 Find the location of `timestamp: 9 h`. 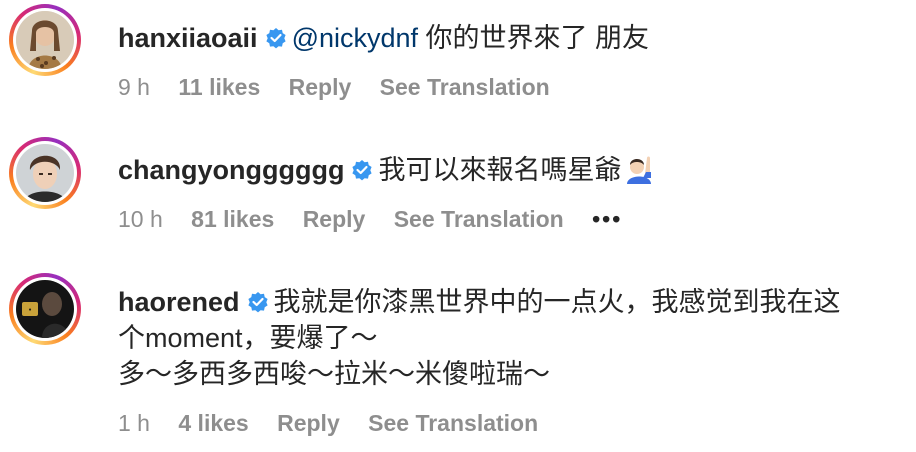

timestamp: 9 h is located at coordinates (134, 87).